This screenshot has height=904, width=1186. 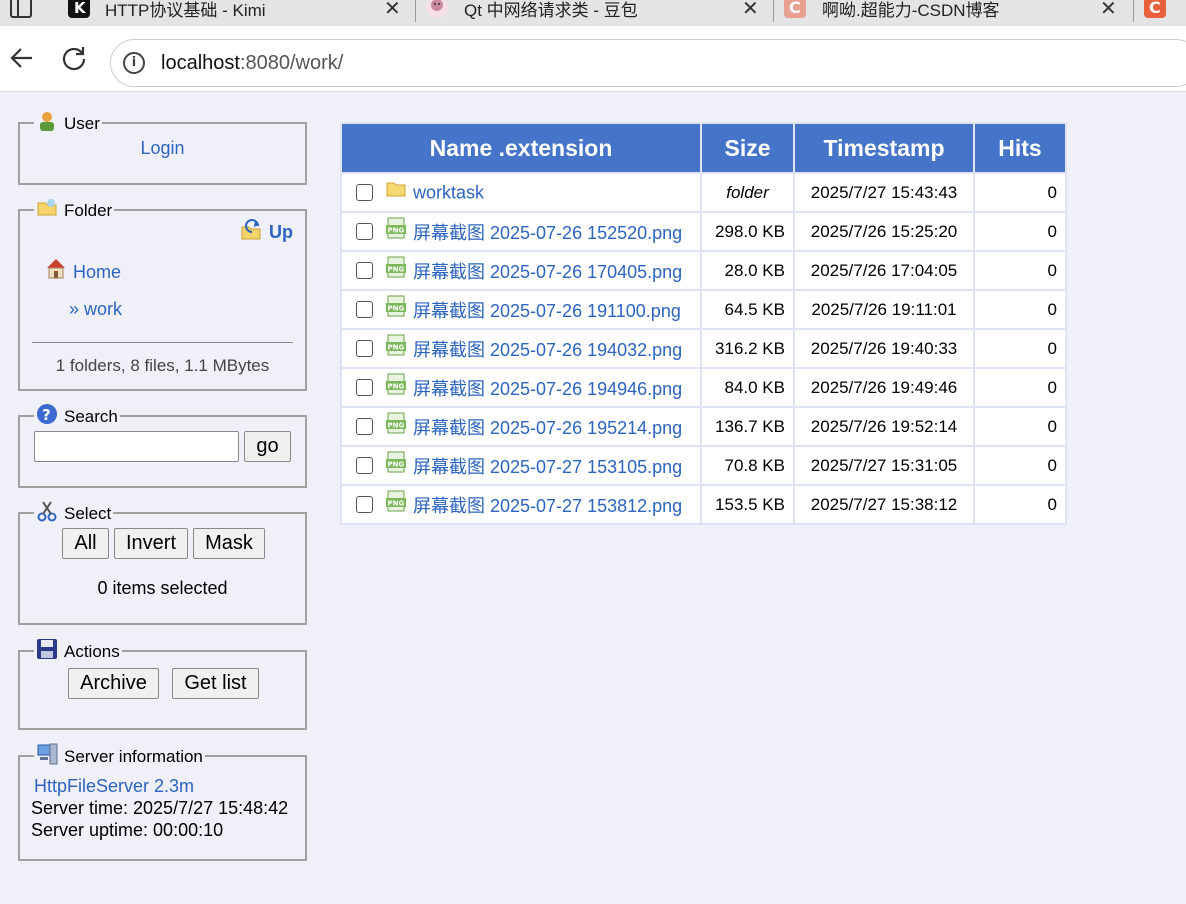 I want to click on up-link: Up, so click(x=266, y=232).